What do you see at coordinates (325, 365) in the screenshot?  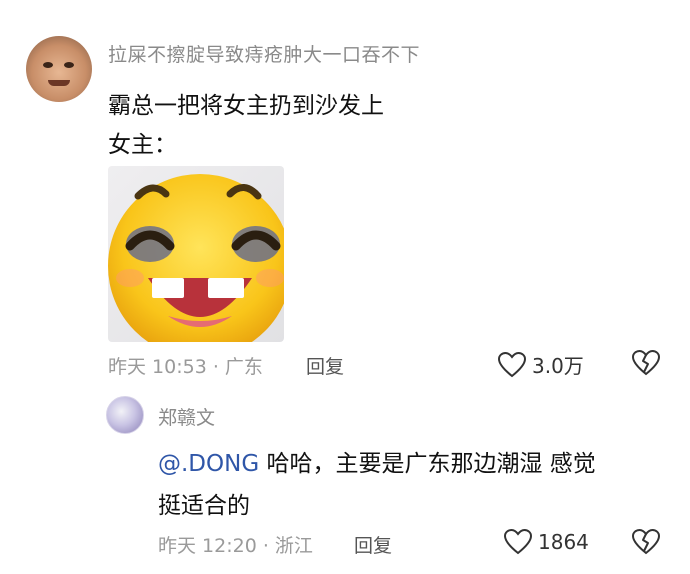 I see `reply-button: 回复` at bounding box center [325, 365].